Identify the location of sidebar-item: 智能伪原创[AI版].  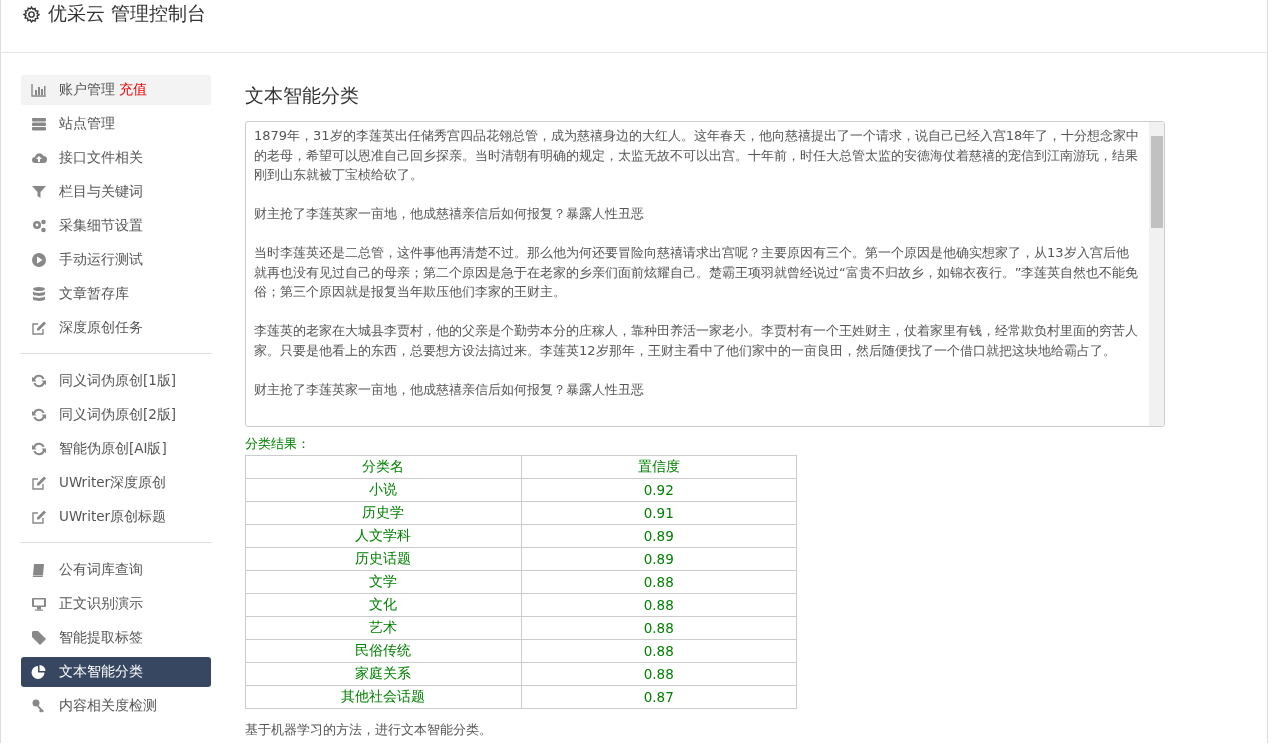
(116, 449).